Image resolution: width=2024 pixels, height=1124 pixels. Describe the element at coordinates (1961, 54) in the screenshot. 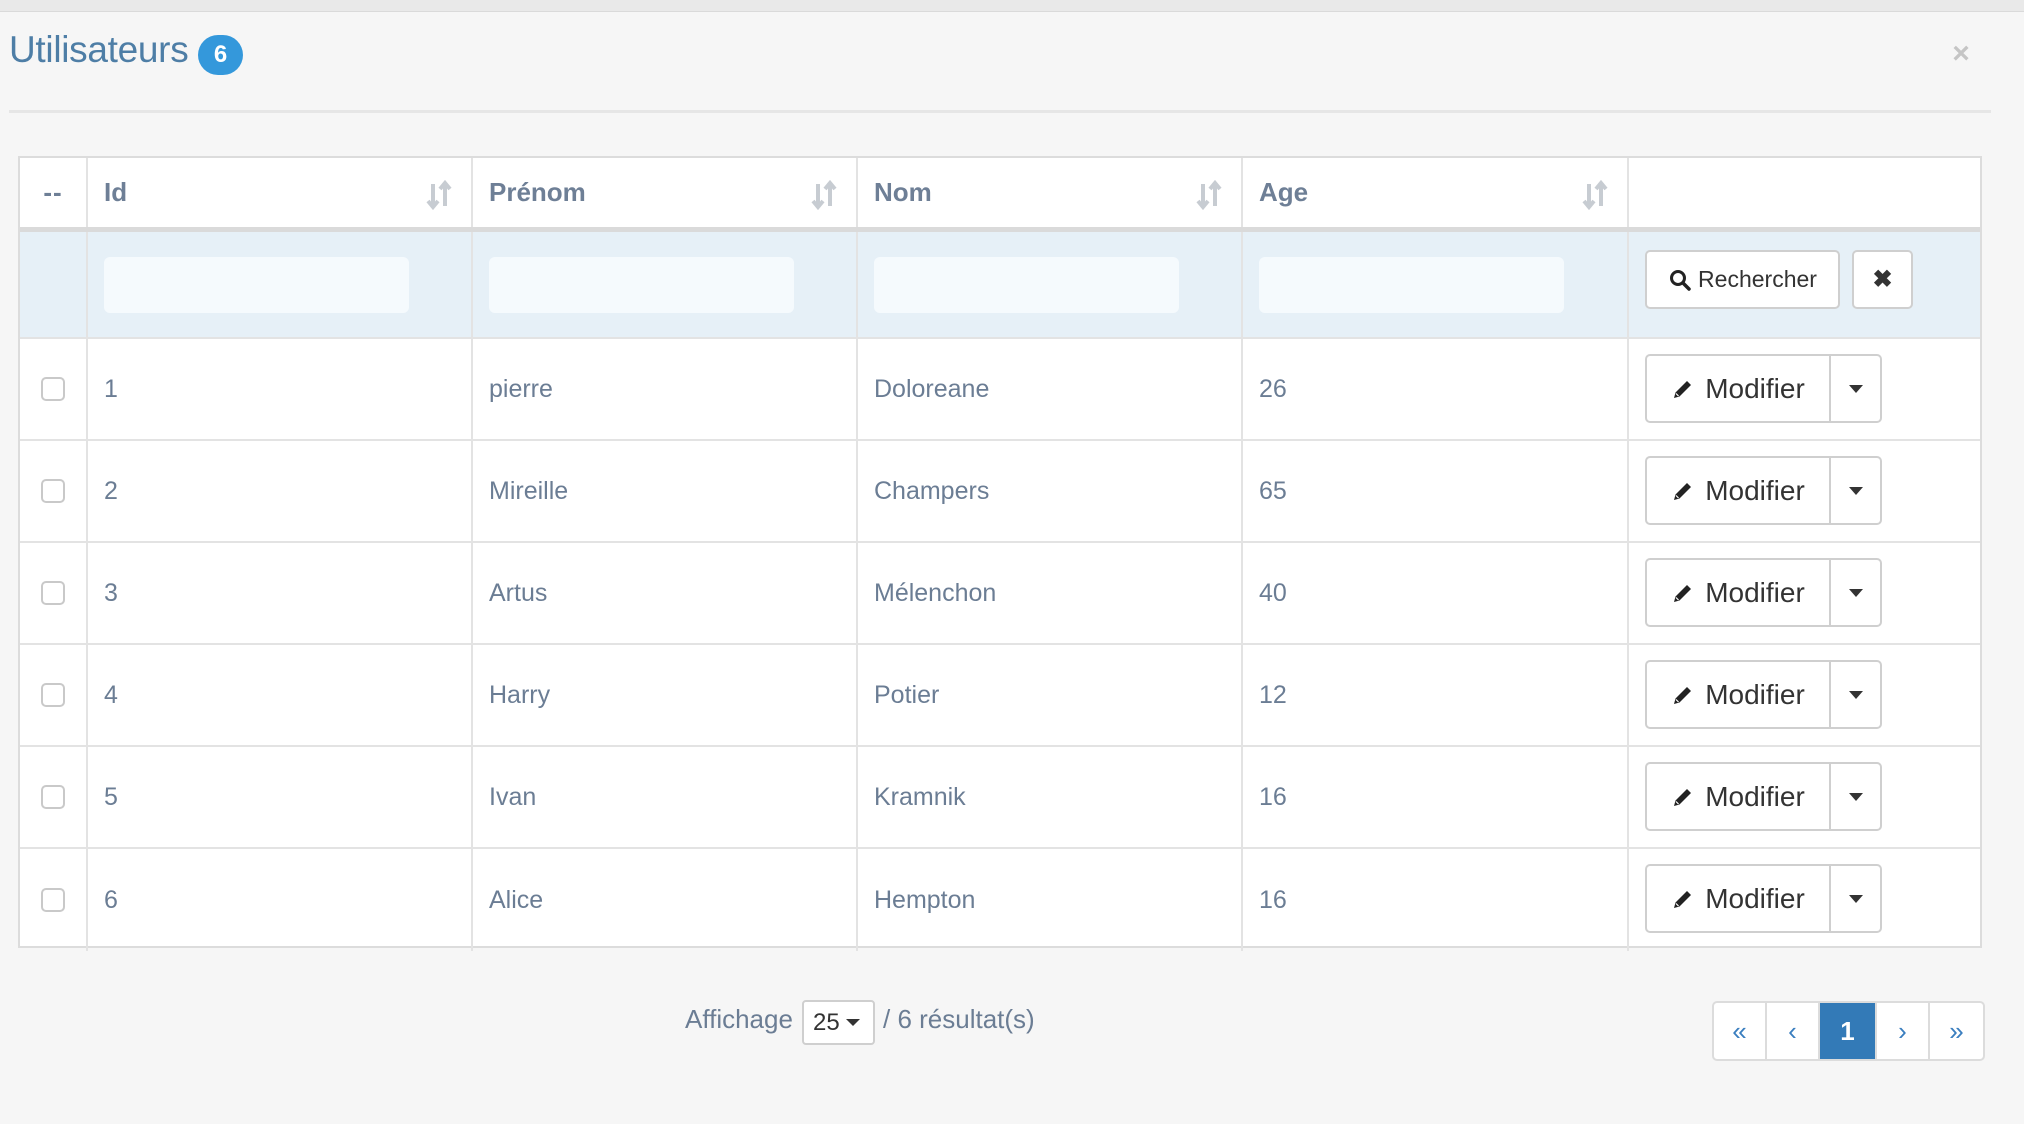

I see `close-icon: ×` at that location.